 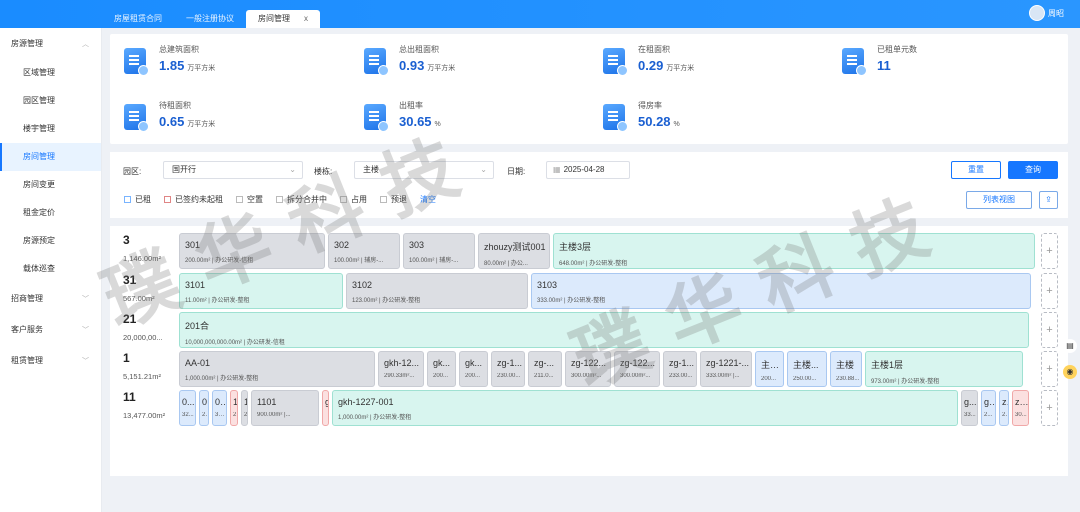 I want to click on book-icon: ▤, so click(x=1070, y=346).